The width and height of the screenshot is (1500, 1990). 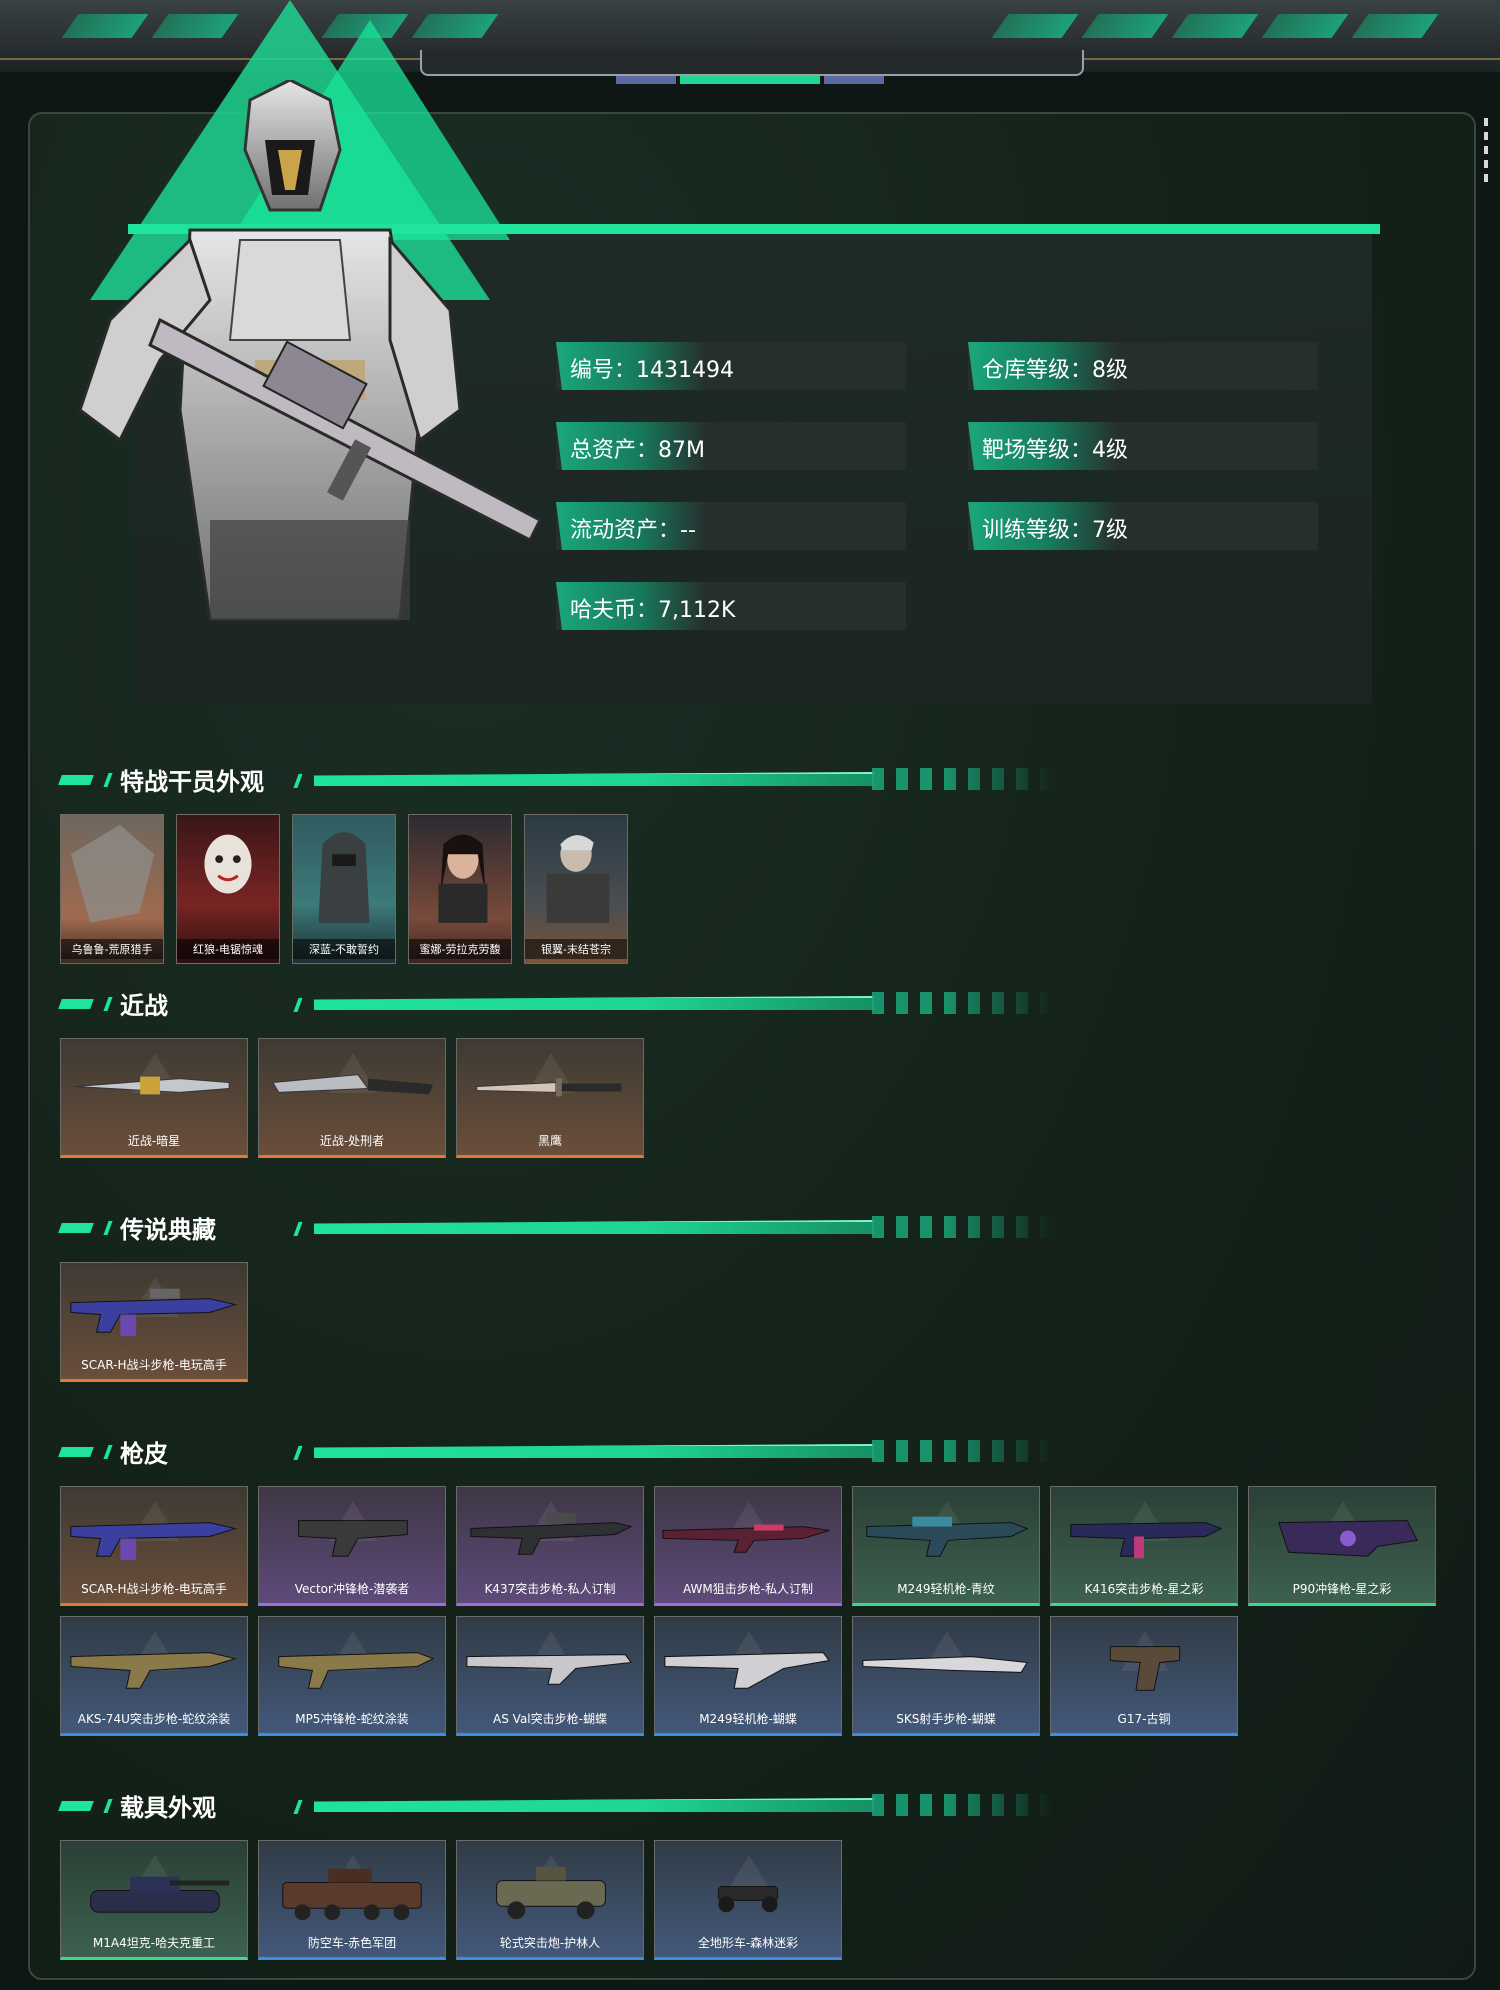 What do you see at coordinates (228, 889) in the screenshot?
I see `operator-card: 红狼-电锯惊魂` at bounding box center [228, 889].